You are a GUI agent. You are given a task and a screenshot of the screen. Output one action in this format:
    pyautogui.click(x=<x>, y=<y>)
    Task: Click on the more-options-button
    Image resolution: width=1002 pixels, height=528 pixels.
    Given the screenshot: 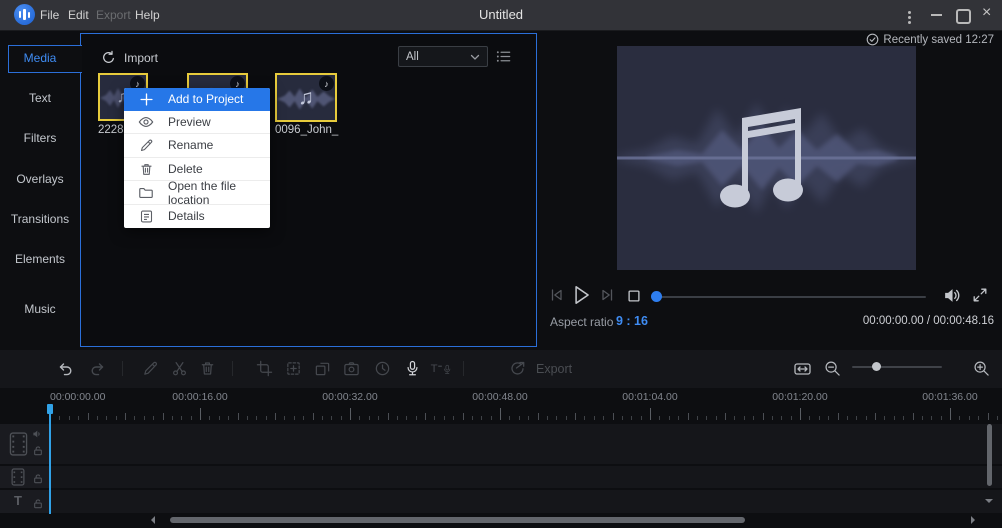 What is the action you would take?
    pyautogui.click(x=909, y=17)
    